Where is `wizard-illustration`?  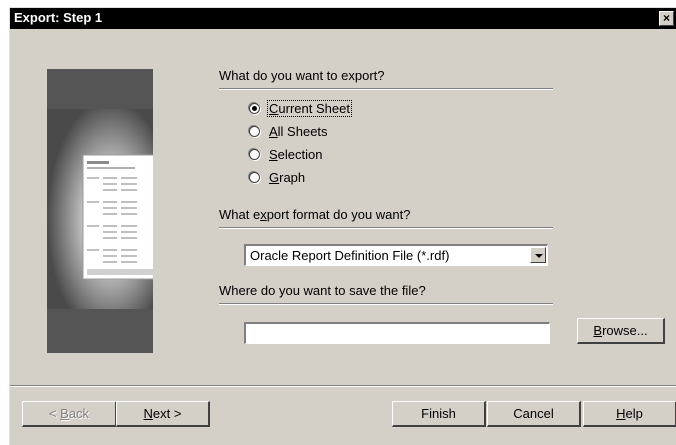 wizard-illustration is located at coordinates (100, 211).